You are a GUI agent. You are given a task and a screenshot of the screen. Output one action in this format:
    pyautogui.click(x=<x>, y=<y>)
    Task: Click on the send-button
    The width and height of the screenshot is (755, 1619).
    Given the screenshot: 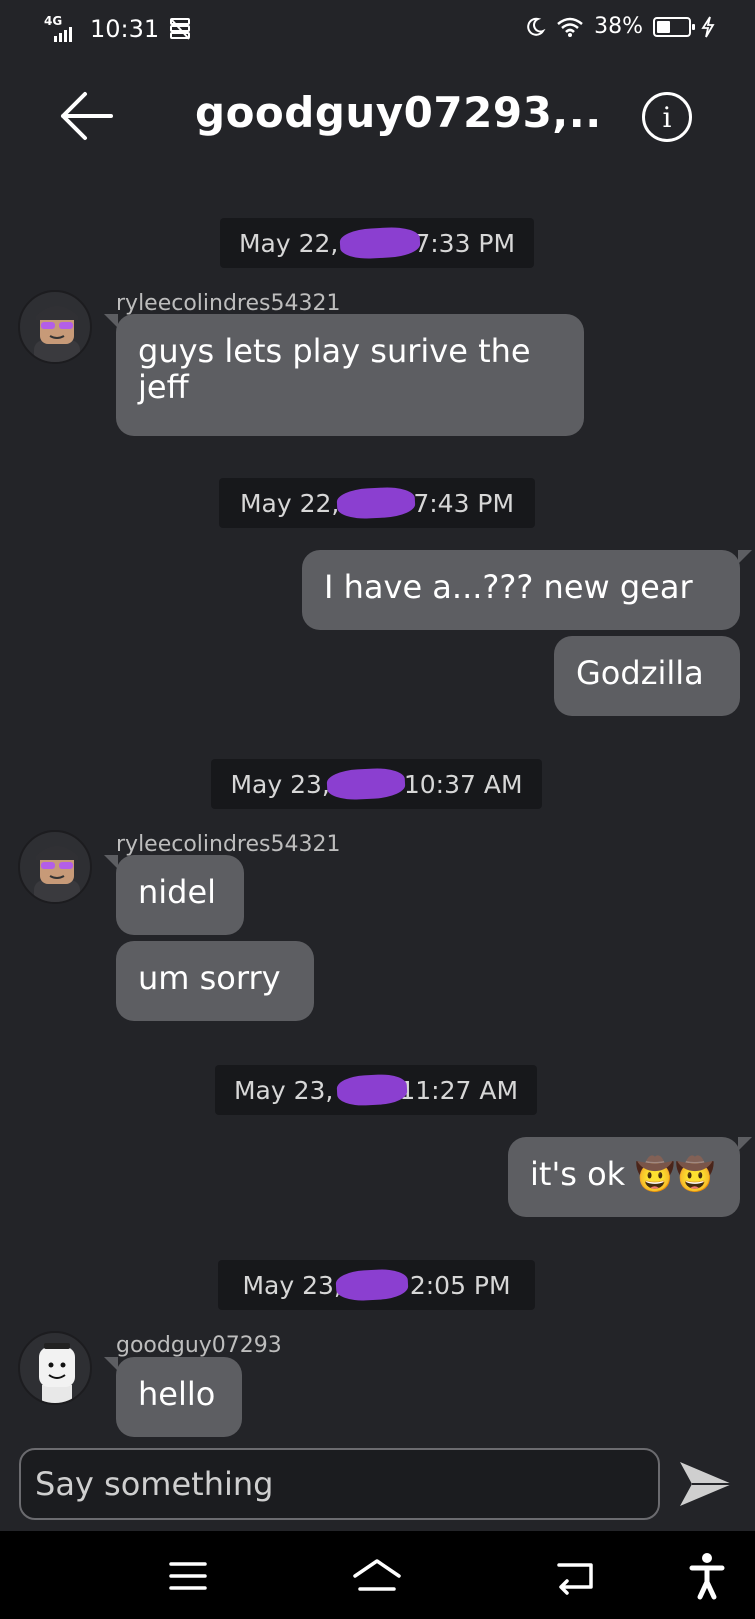 What is the action you would take?
    pyautogui.click(x=706, y=1484)
    